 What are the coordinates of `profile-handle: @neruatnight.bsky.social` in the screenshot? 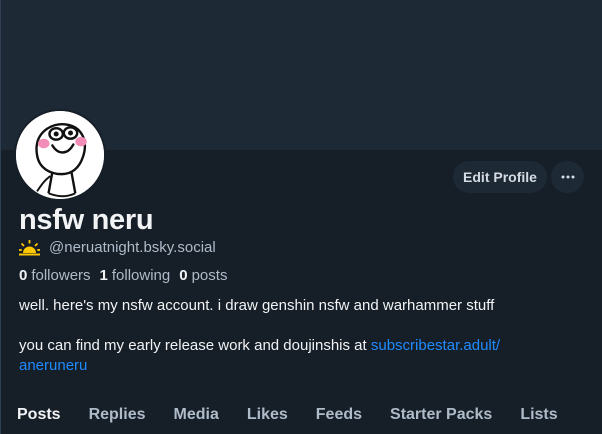 It's located at (132, 247).